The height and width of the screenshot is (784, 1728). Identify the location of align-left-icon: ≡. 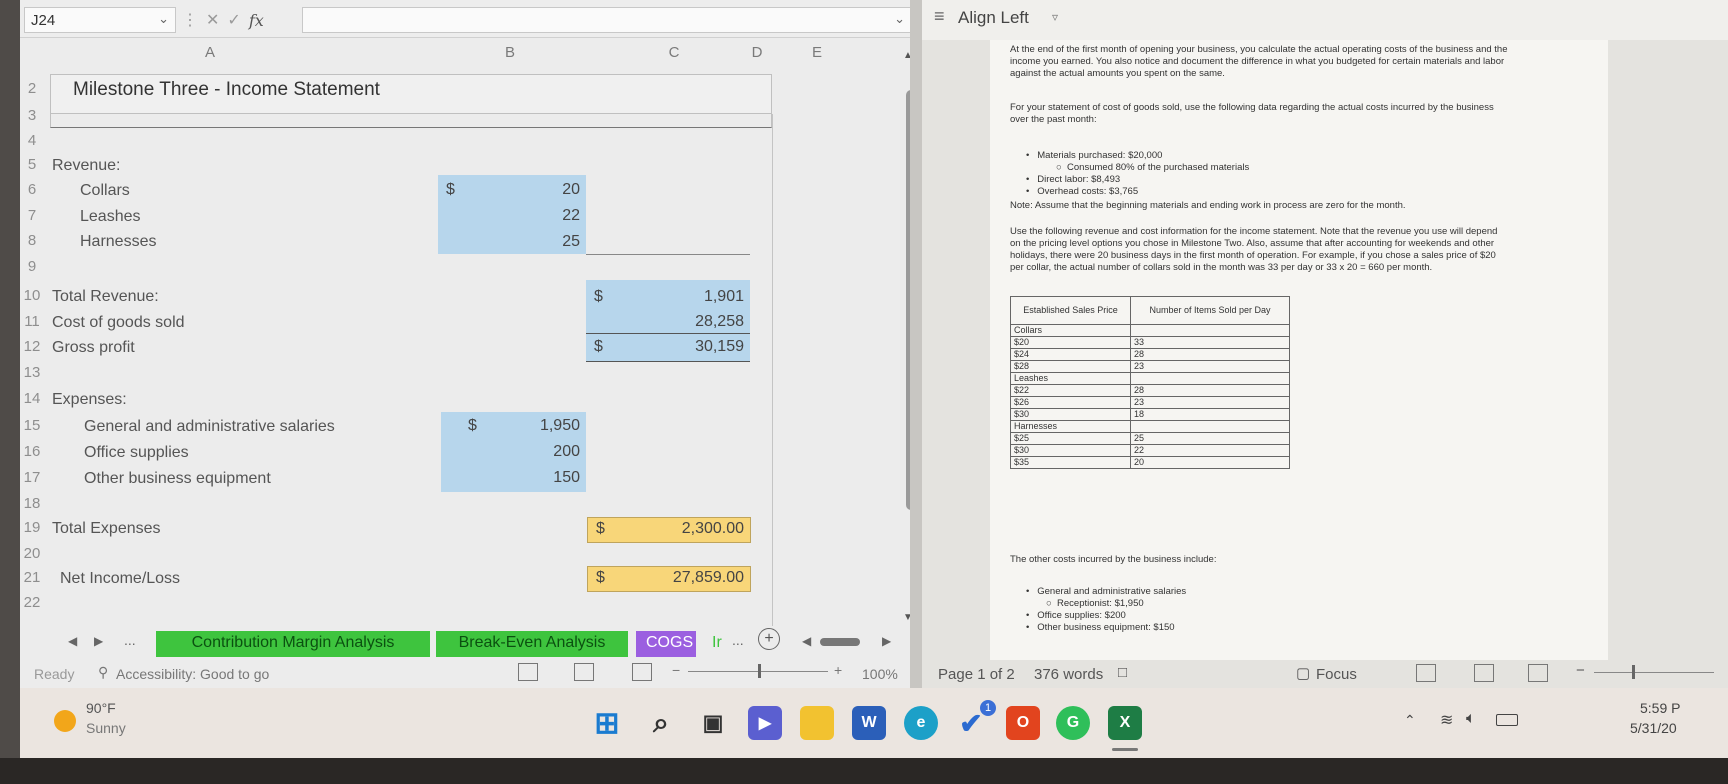
(939, 16).